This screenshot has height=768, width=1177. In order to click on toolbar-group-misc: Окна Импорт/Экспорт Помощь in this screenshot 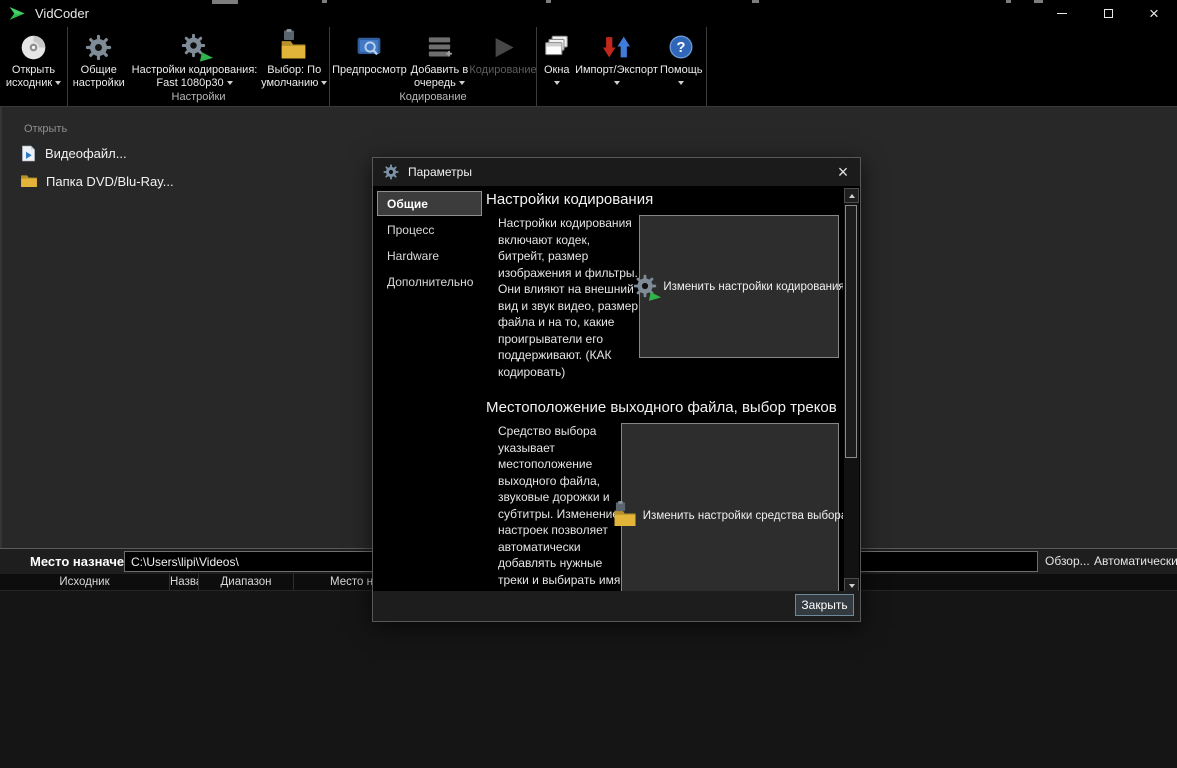, I will do `click(622, 66)`.